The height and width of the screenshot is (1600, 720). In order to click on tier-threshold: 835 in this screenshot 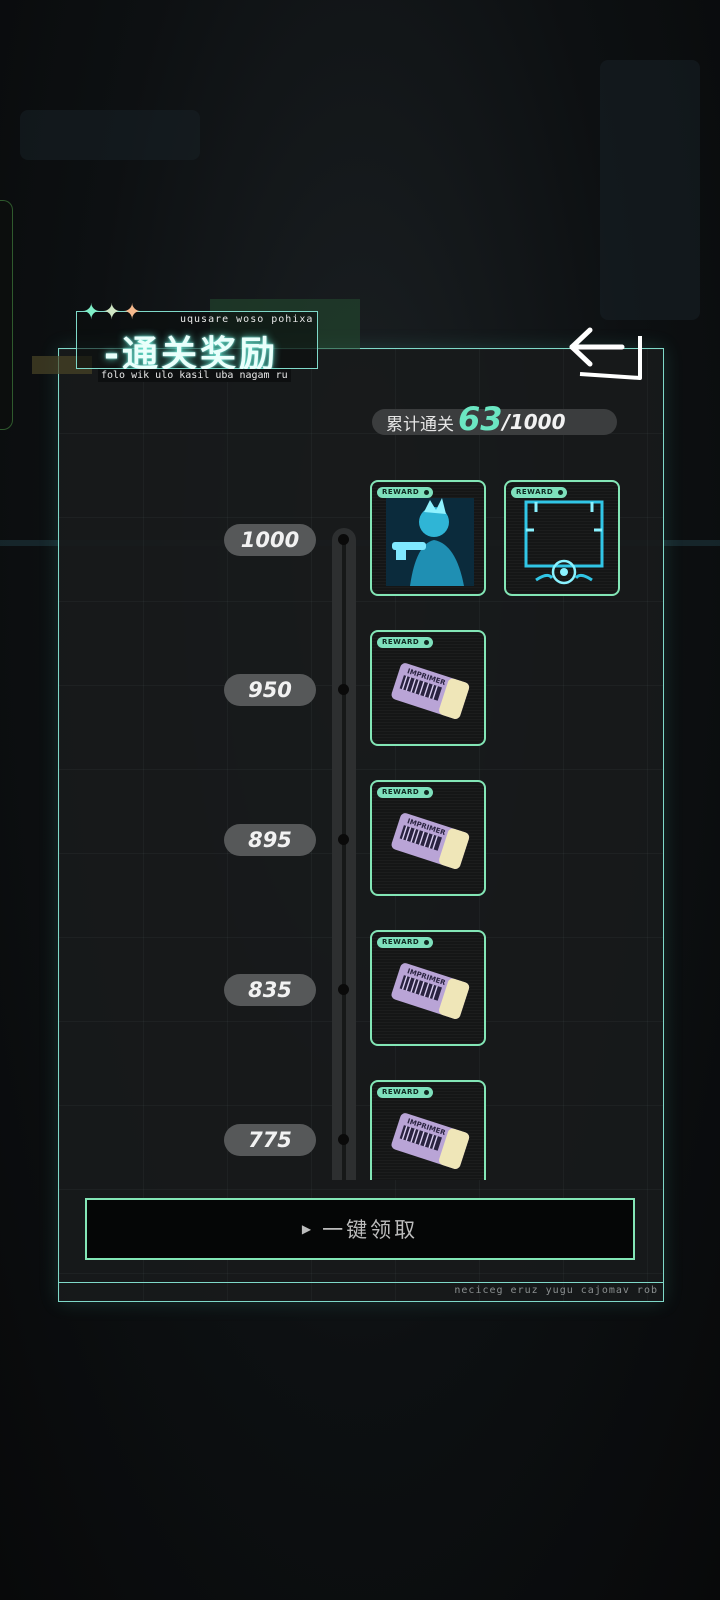, I will do `click(270, 990)`.